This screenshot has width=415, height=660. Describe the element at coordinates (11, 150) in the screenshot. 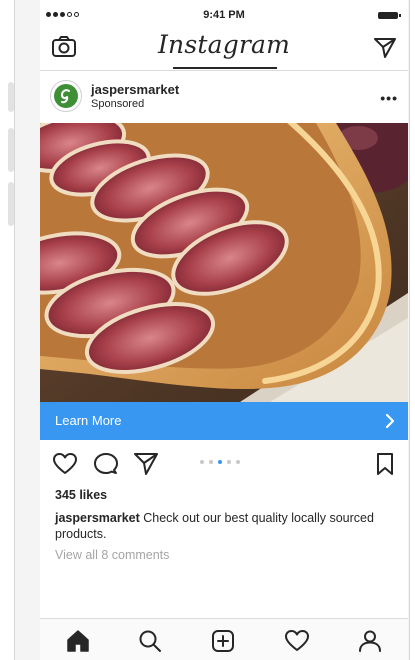

I see `phone-volume-up` at that location.